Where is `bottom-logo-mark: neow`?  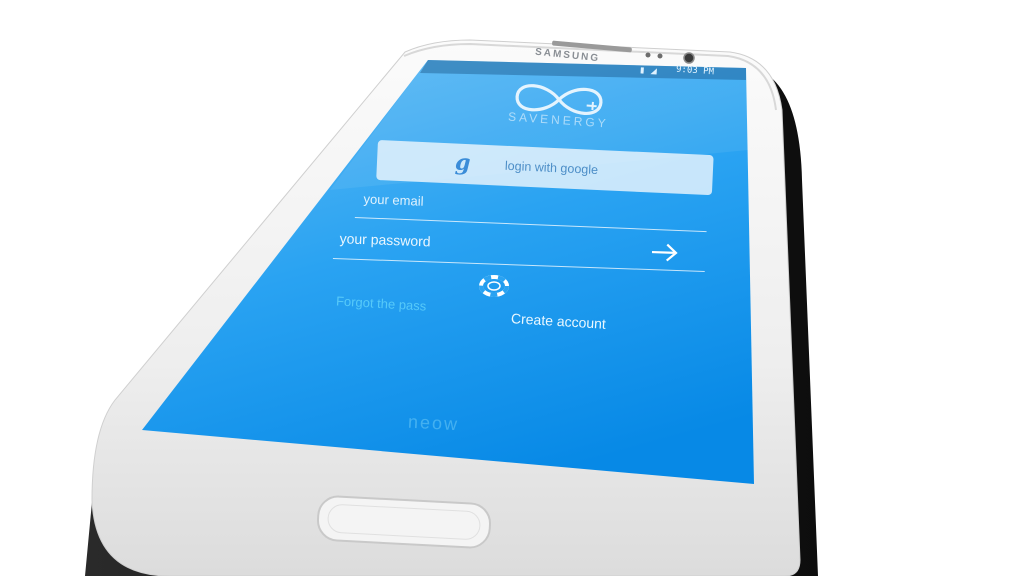 bottom-logo-mark: neow is located at coordinates (433, 423).